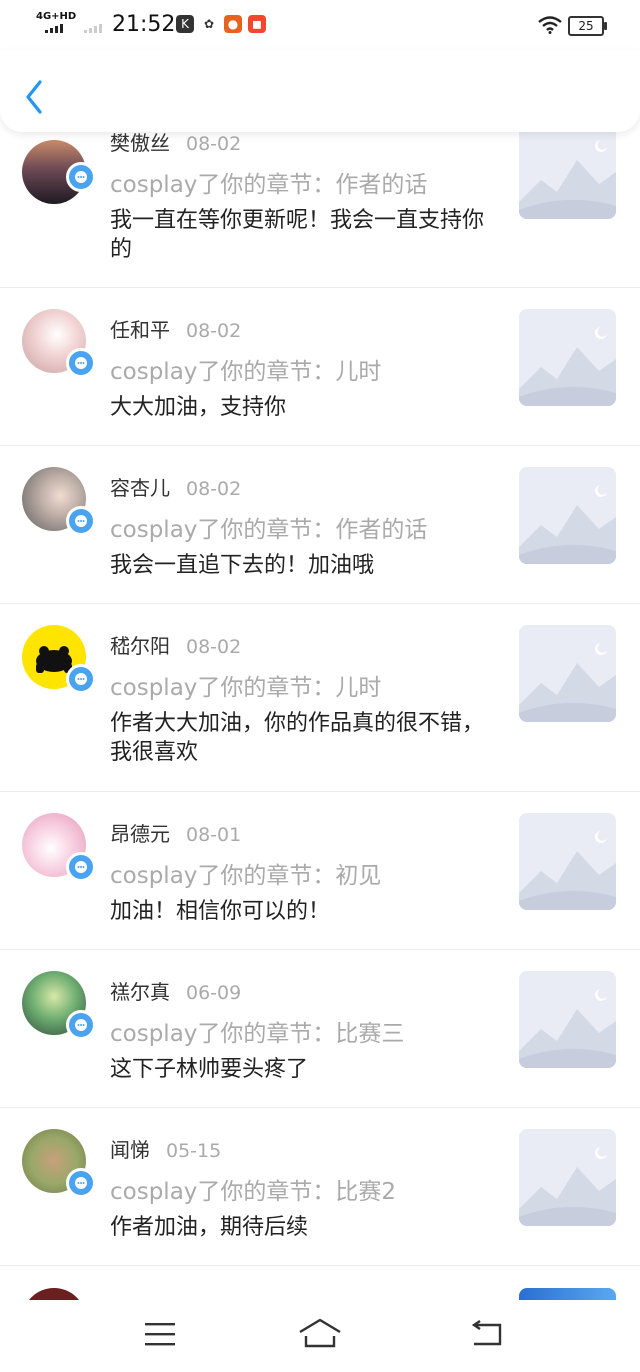 The height and width of the screenshot is (1372, 640). I want to click on user-name: 禚尔真, so click(140, 992).